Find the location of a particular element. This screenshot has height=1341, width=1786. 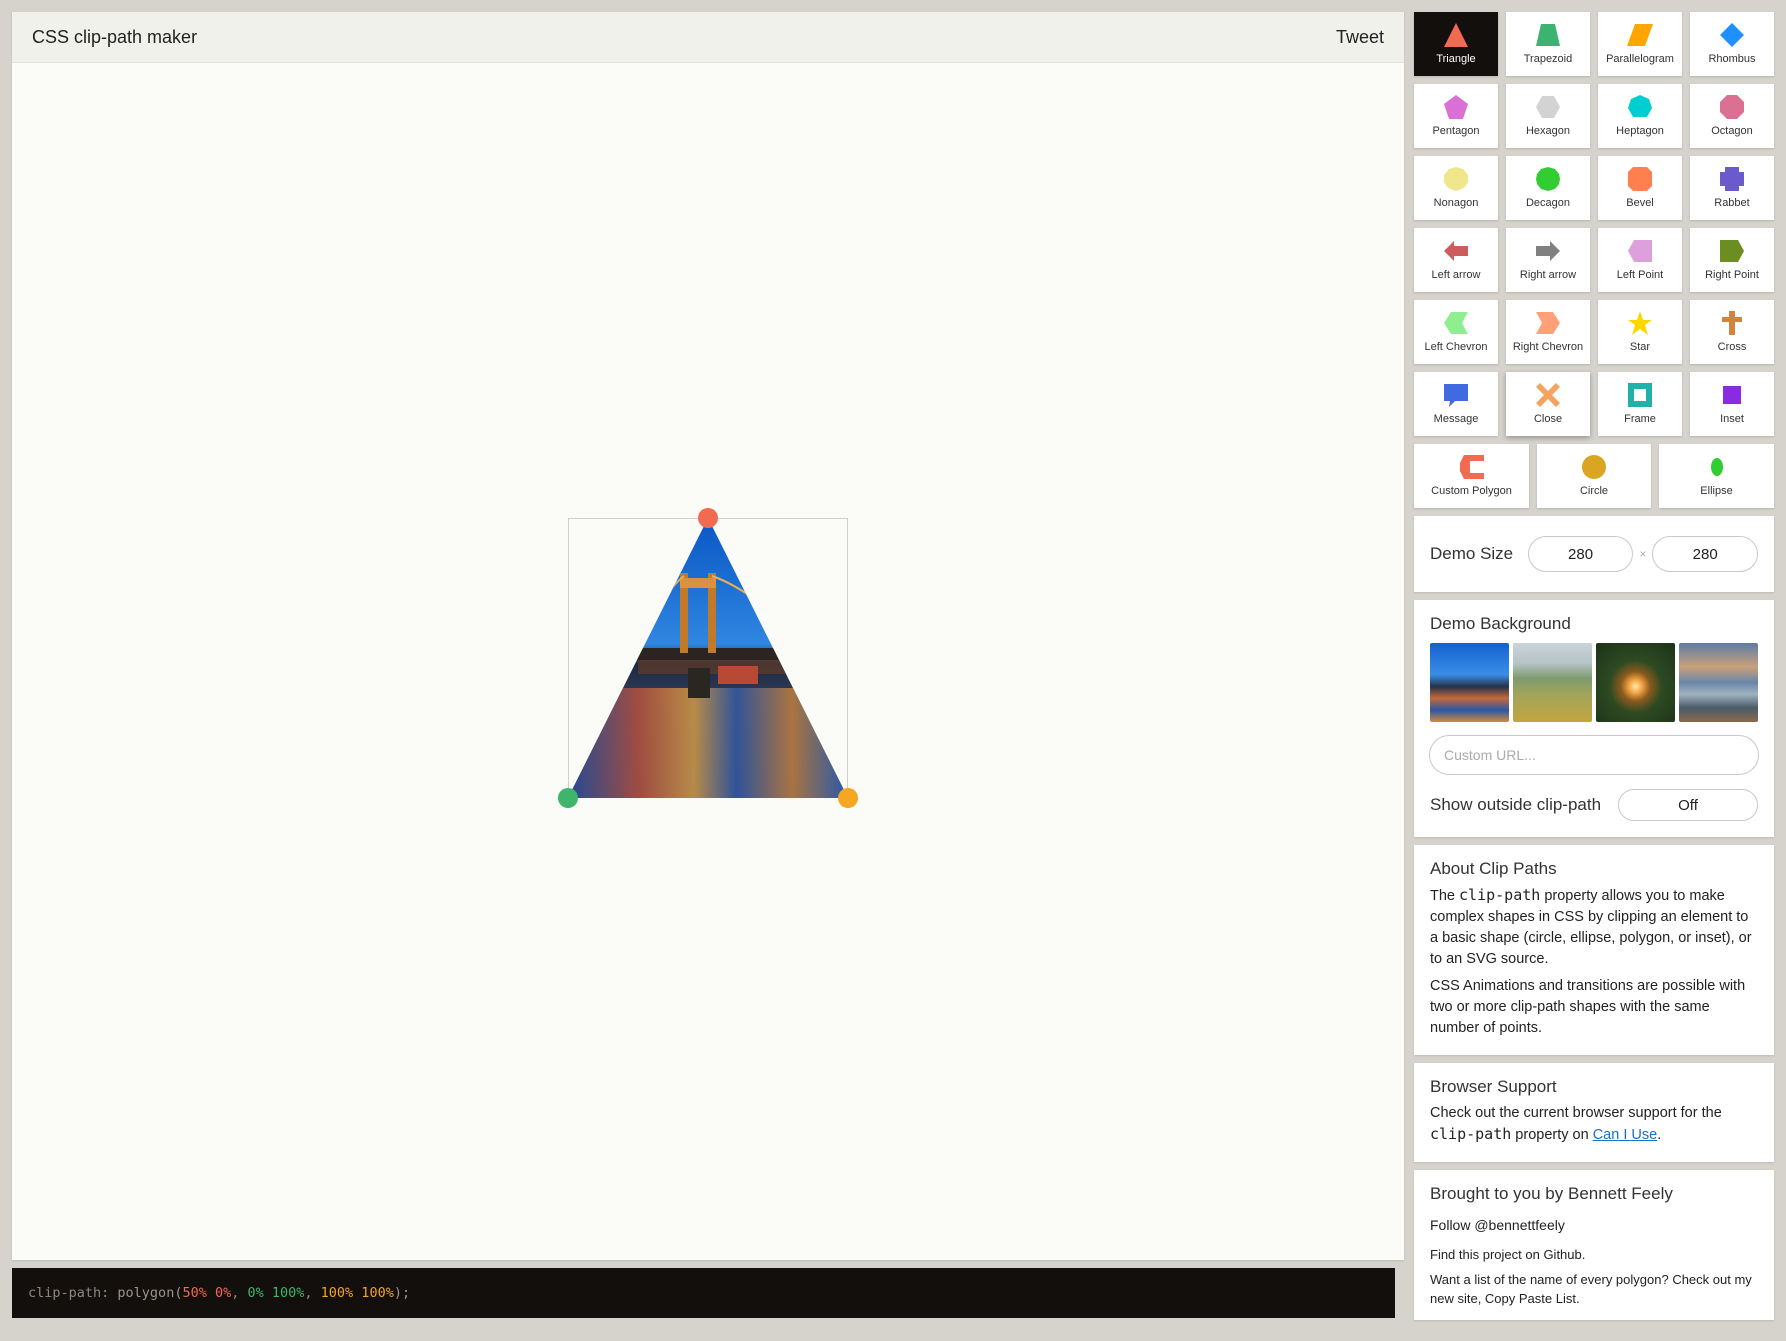

shape-button-left-chevron: Left Chevron is located at coordinates (1456, 332).